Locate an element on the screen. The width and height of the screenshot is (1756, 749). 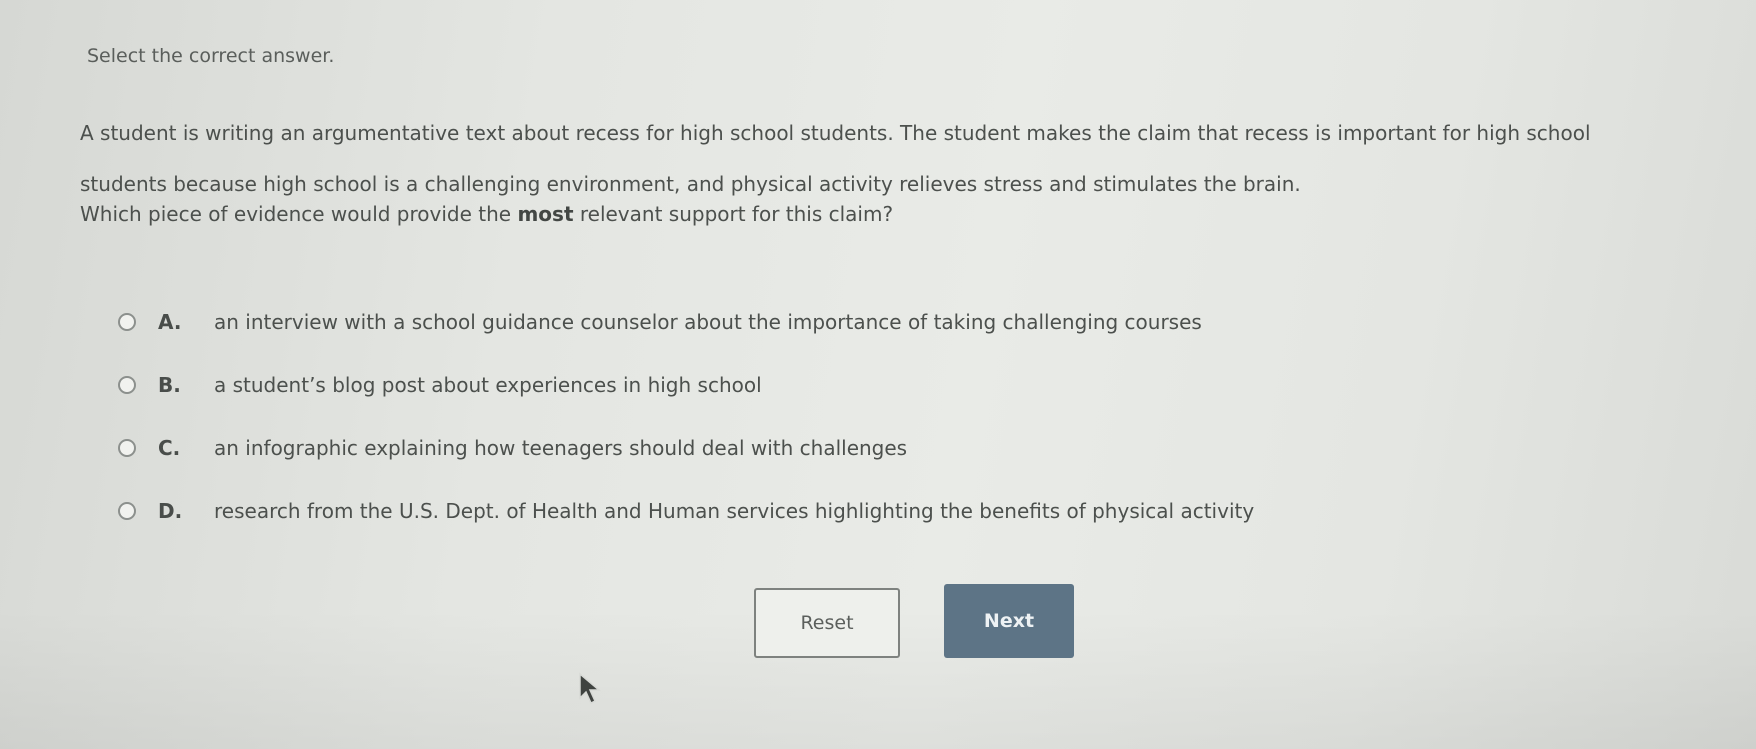
option-letter: A. is located at coordinates (170, 321).